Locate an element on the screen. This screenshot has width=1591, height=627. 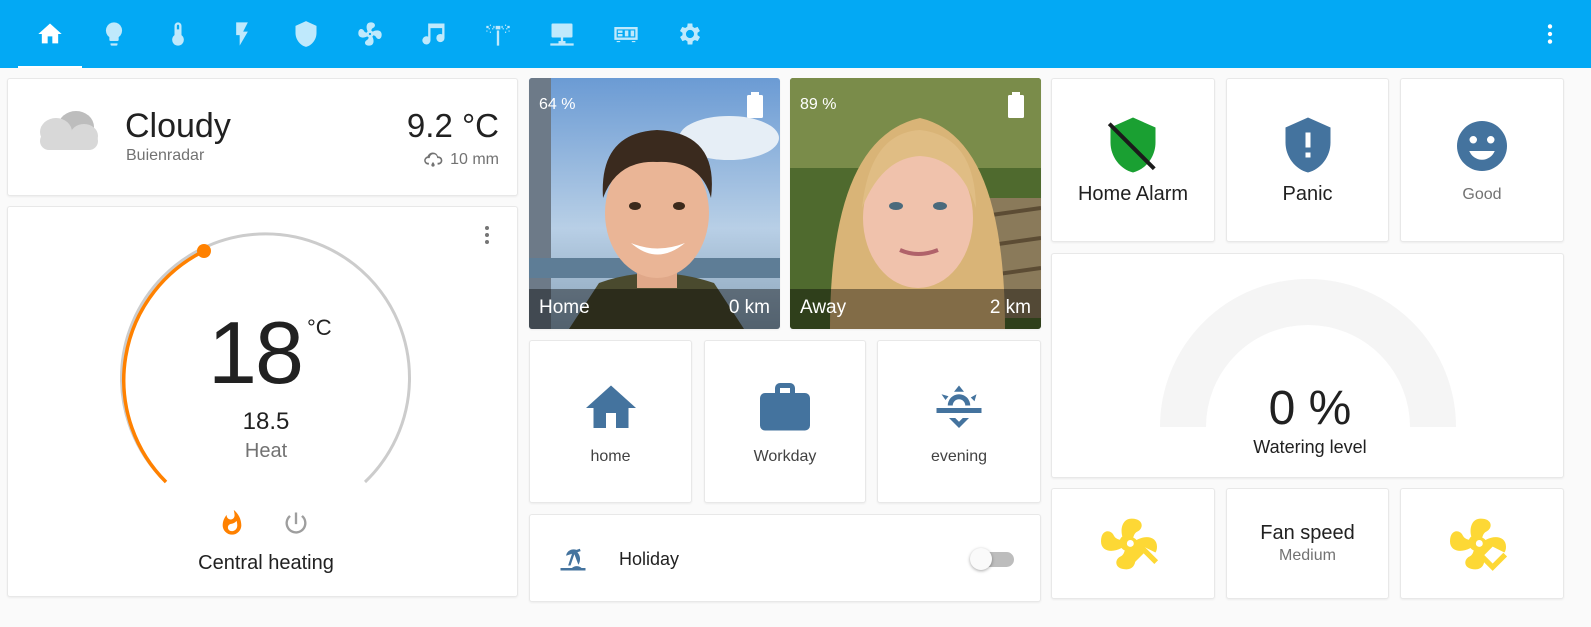
holiday-label: Holiday is located at coordinates (649, 559).